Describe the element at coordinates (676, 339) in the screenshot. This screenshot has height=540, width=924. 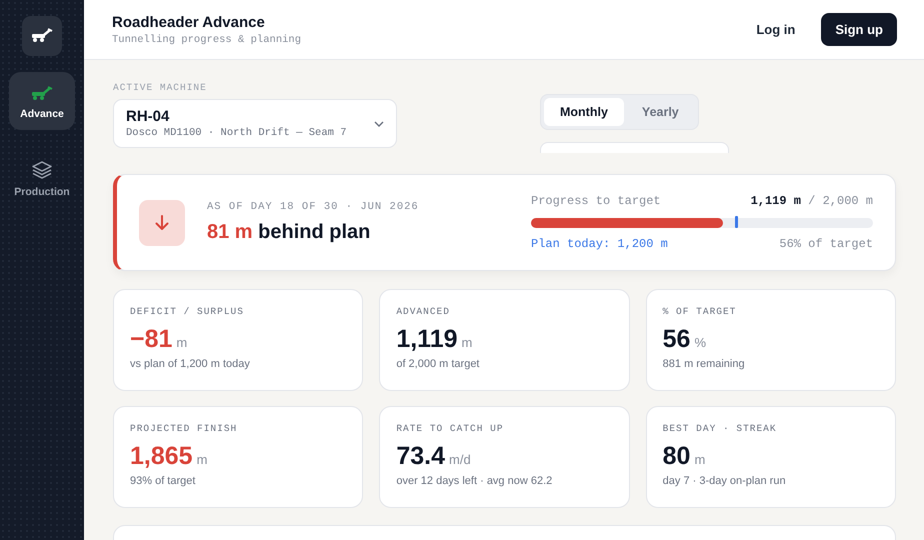
I see `stat-value: 56` at that location.